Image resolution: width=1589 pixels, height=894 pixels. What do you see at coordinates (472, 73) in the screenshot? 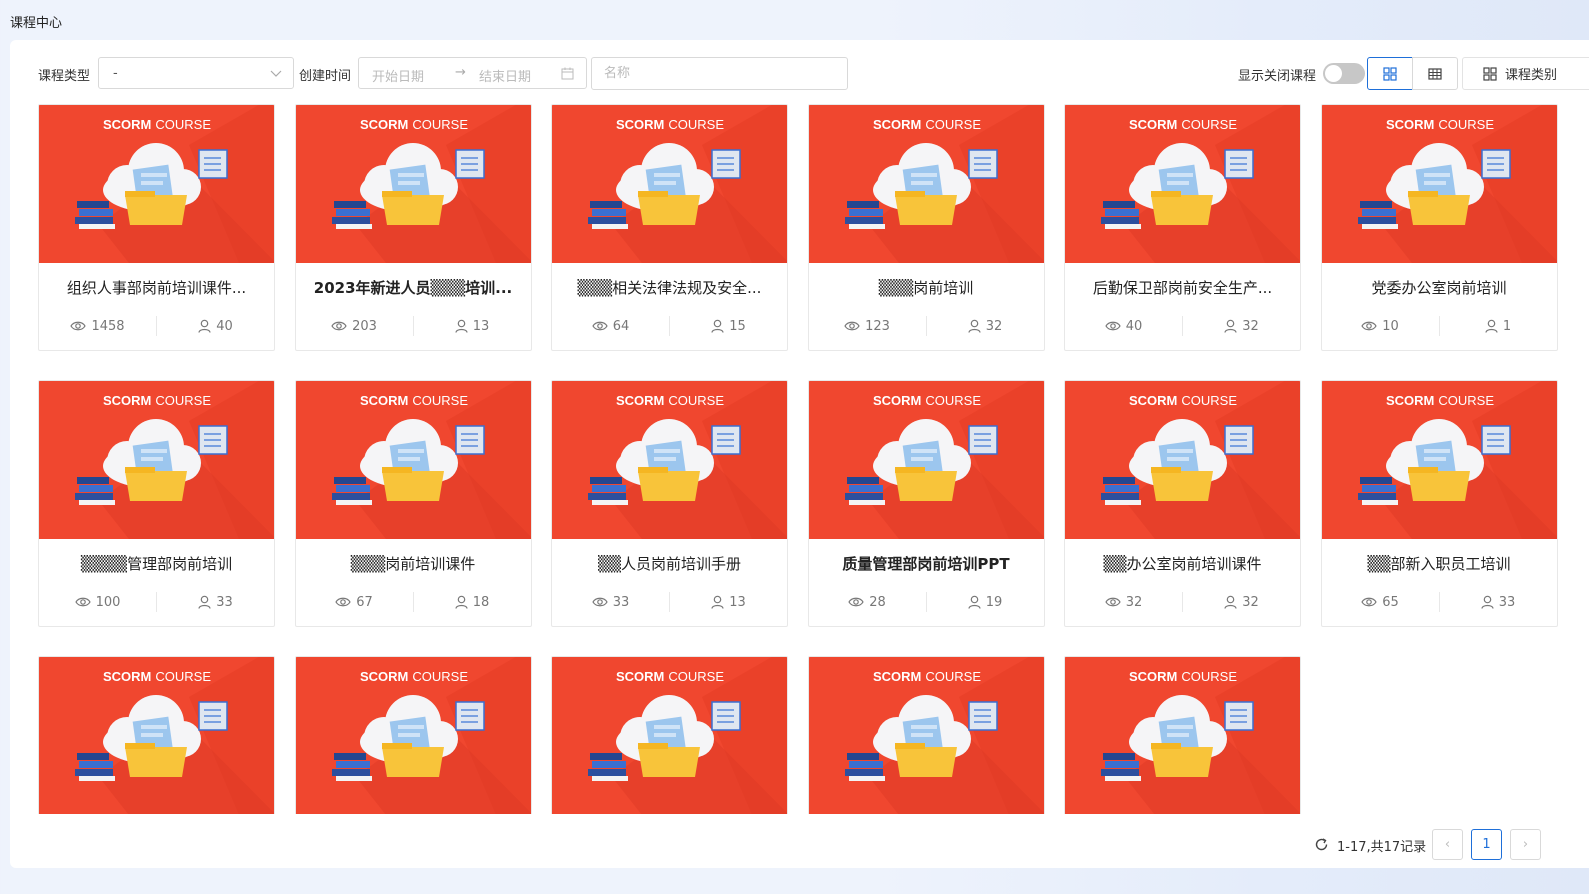
I see `date-range-picker: 开始日期 → 结束日期` at bounding box center [472, 73].